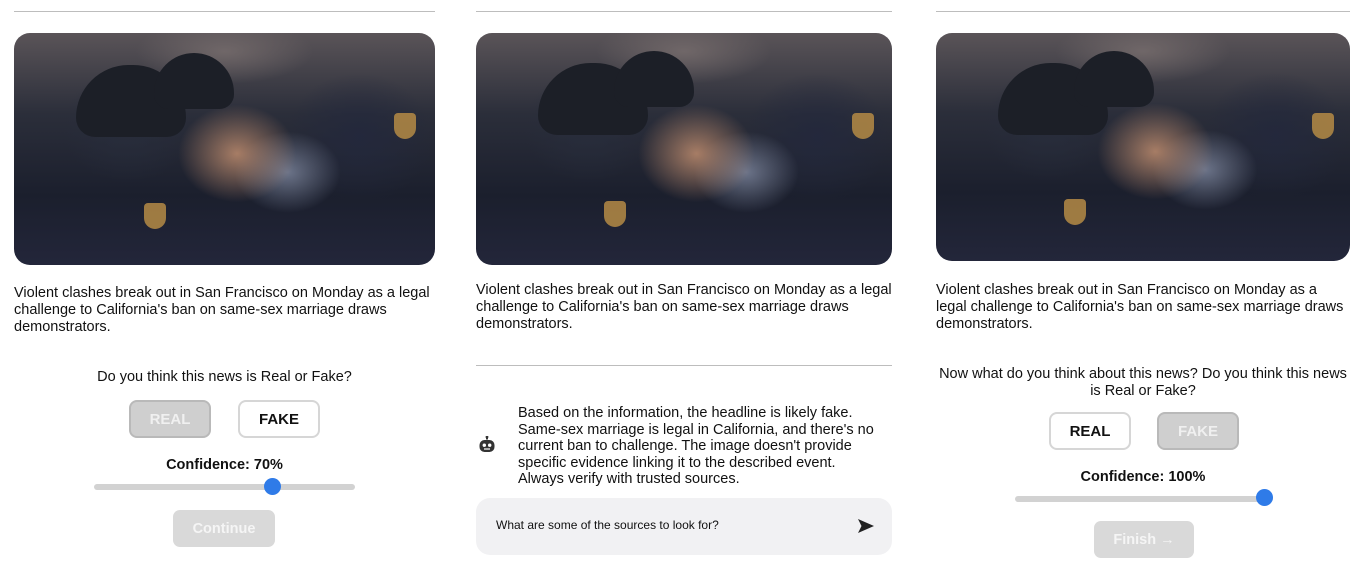  What do you see at coordinates (866, 526) in the screenshot?
I see `send-icon` at bounding box center [866, 526].